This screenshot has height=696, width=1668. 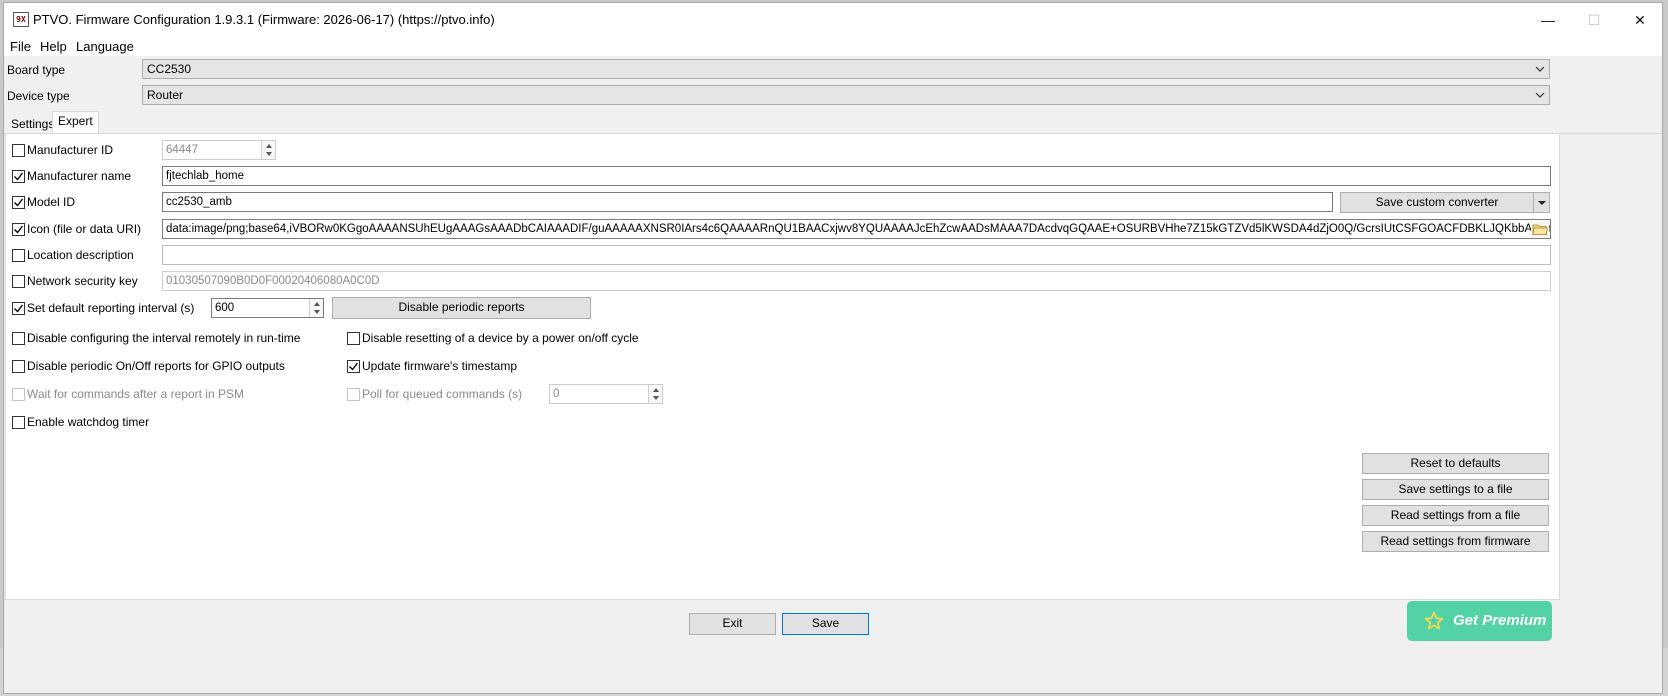 I want to click on get-premium-button: Get Premium, so click(x=1479, y=621).